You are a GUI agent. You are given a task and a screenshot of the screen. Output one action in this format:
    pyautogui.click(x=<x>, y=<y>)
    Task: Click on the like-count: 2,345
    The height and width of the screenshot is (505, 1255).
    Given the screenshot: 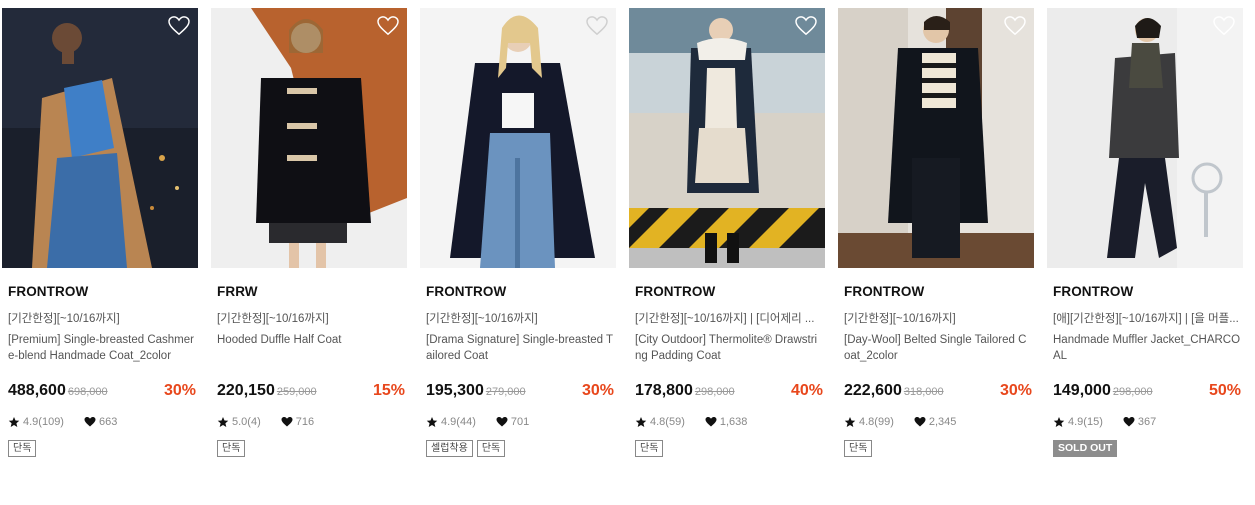 What is the action you would take?
    pyautogui.click(x=942, y=422)
    